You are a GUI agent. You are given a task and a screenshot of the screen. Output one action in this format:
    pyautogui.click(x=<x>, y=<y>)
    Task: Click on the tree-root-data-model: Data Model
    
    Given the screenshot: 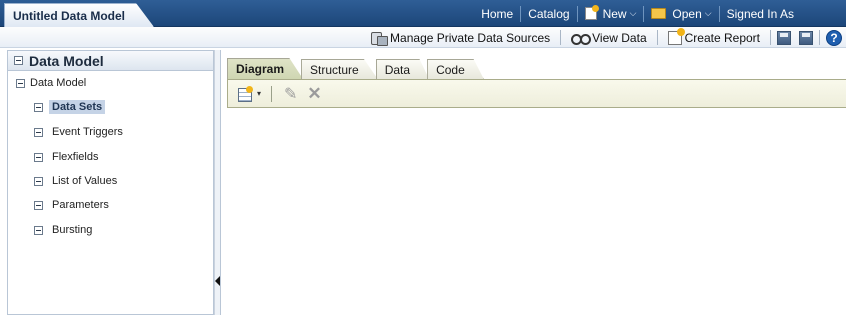 What is the action you would take?
    pyautogui.click(x=51, y=83)
    